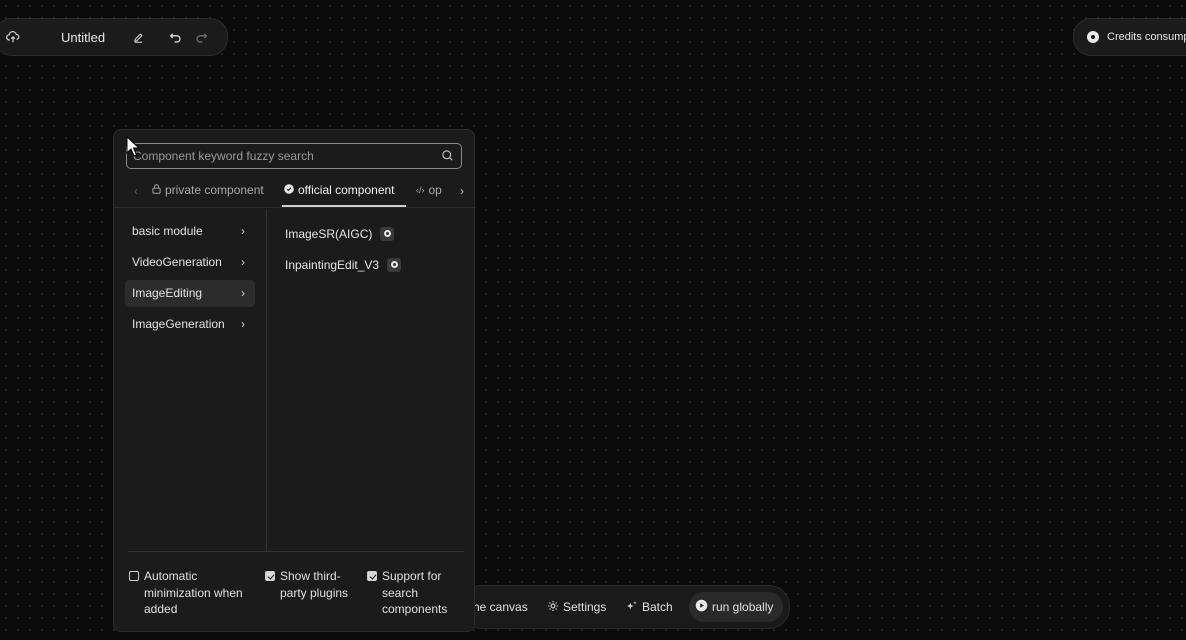  I want to click on play-circle-icon, so click(701, 607).